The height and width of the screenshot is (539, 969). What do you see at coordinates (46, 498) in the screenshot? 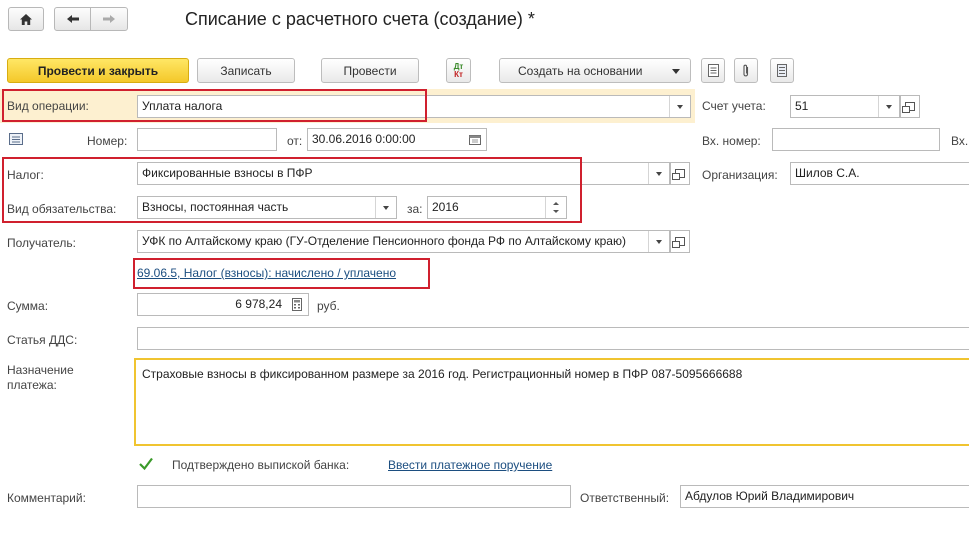
I see `comment-label: Комментарий:` at bounding box center [46, 498].